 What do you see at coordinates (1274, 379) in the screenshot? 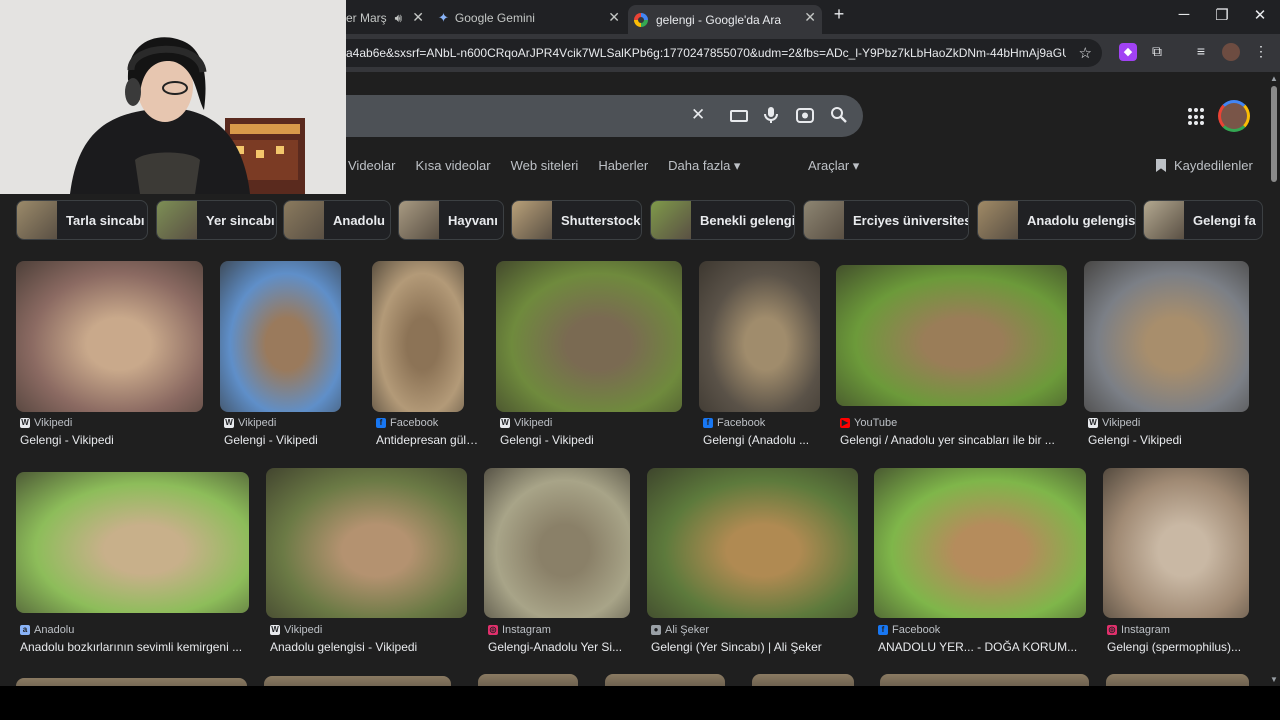
I see `scrollbar: ▲ ▼` at bounding box center [1274, 379].